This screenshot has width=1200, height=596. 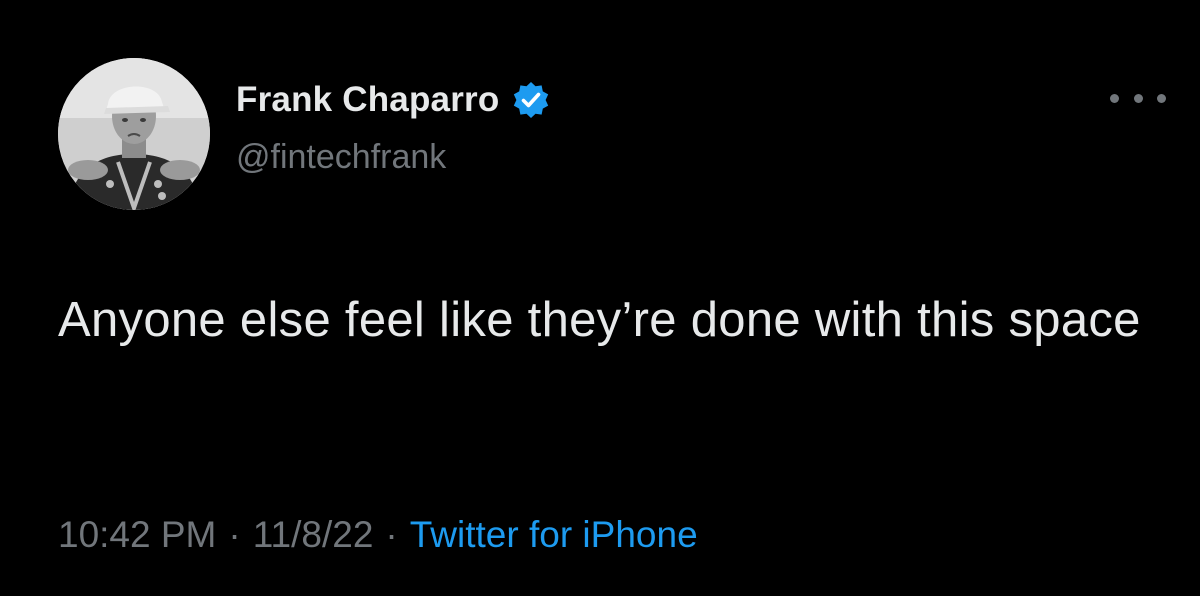 I want to click on author-name-row: Frank Chaparro, so click(x=393, y=100).